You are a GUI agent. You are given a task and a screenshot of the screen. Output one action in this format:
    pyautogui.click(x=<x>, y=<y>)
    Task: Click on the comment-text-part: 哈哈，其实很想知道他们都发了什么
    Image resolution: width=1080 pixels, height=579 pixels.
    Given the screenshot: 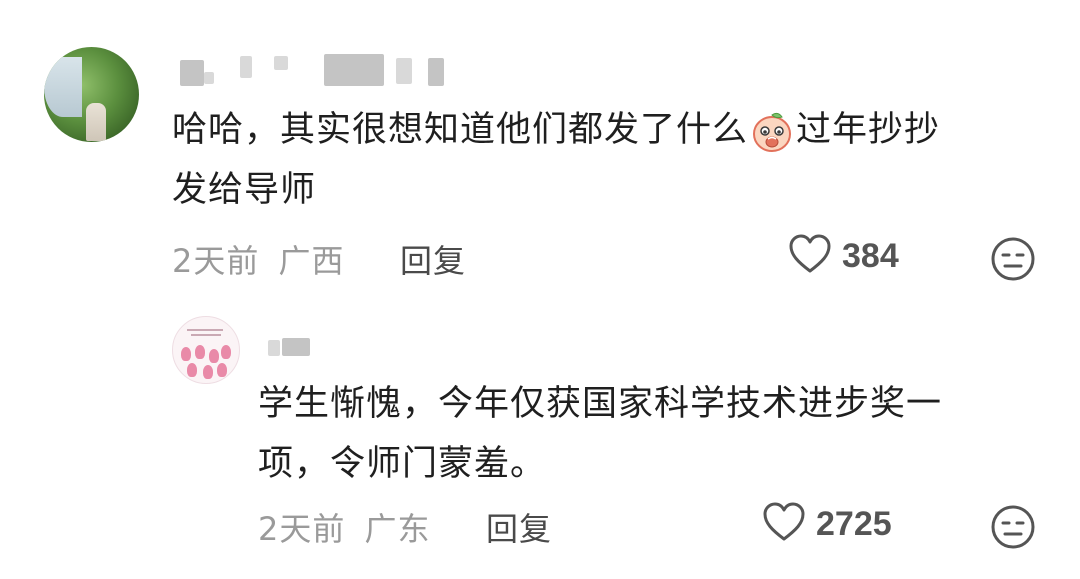 What is the action you would take?
    pyautogui.click(x=460, y=130)
    